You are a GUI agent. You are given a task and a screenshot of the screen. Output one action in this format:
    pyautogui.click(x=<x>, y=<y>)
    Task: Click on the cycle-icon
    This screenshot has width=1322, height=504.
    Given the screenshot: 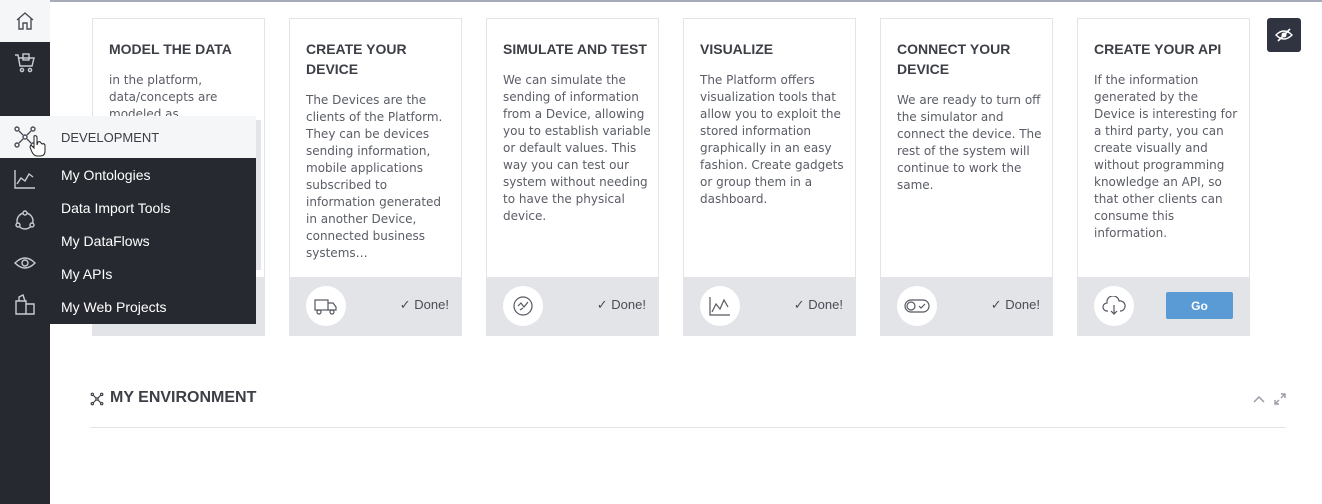 What is the action you would take?
    pyautogui.click(x=25, y=220)
    